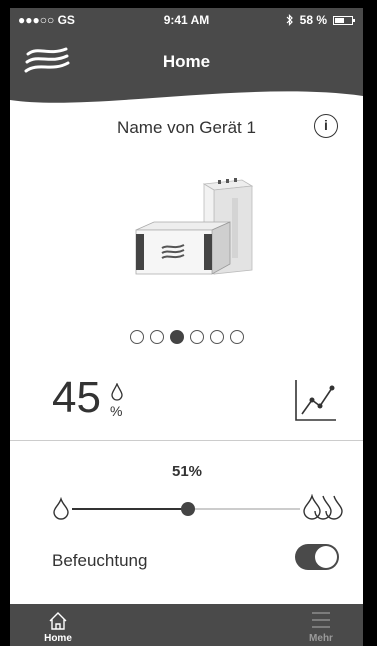 The image size is (377, 646). I want to click on target-humidity-slider, so click(186, 509).